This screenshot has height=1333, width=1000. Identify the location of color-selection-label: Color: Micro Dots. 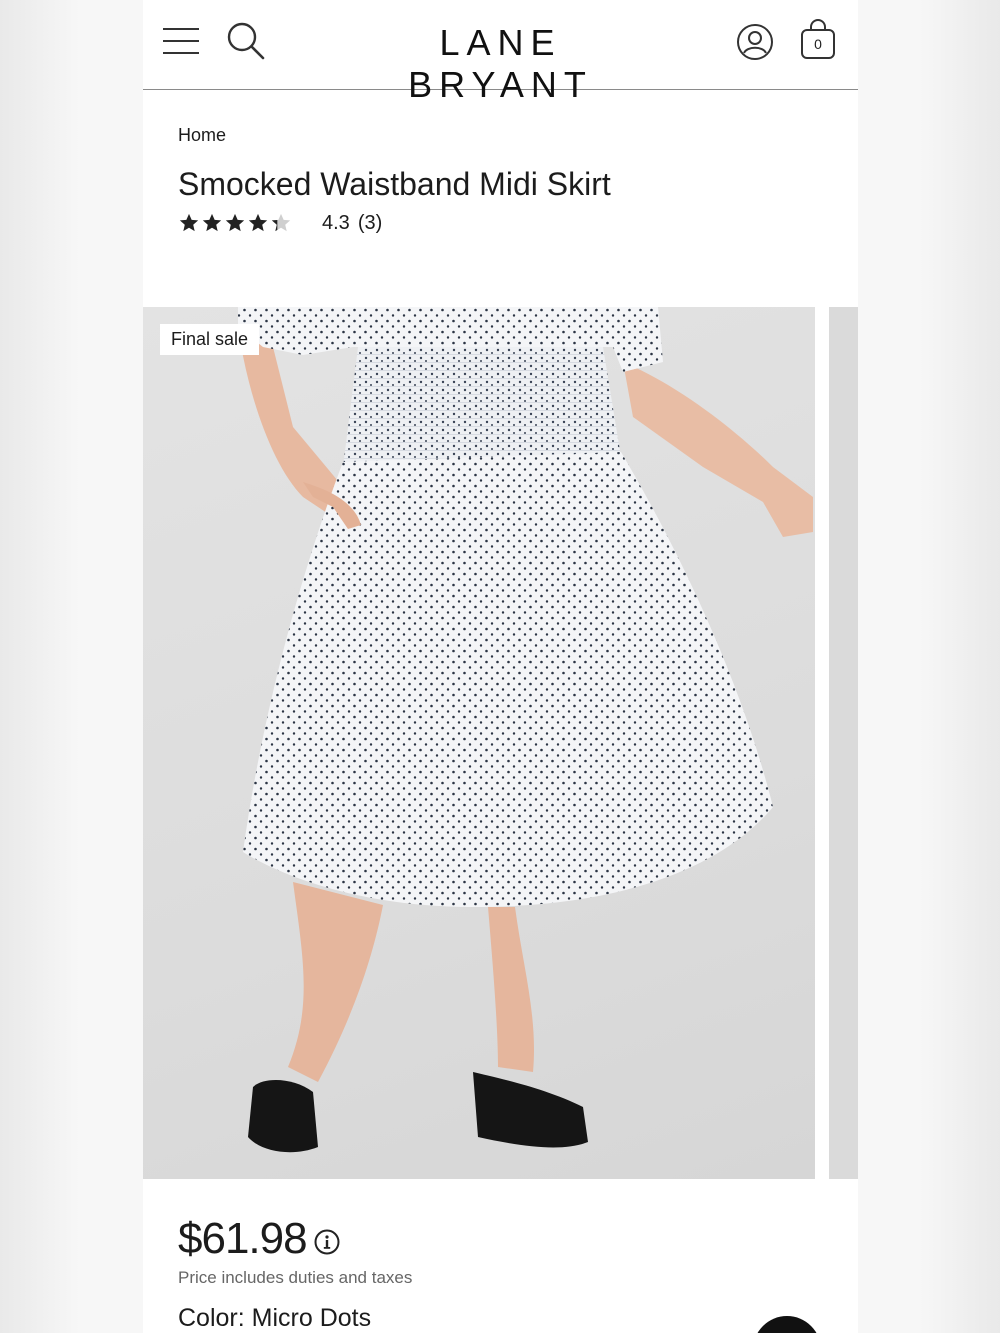
(274, 1318).